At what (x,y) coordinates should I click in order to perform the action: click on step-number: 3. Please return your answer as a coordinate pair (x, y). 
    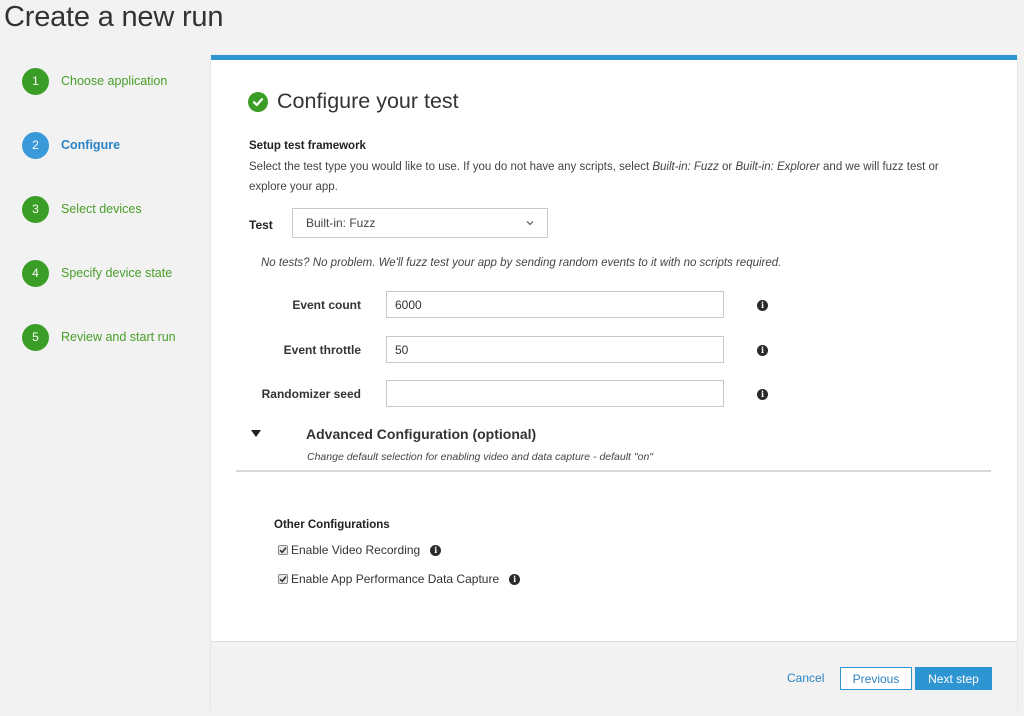
    Looking at the image, I should click on (35, 209).